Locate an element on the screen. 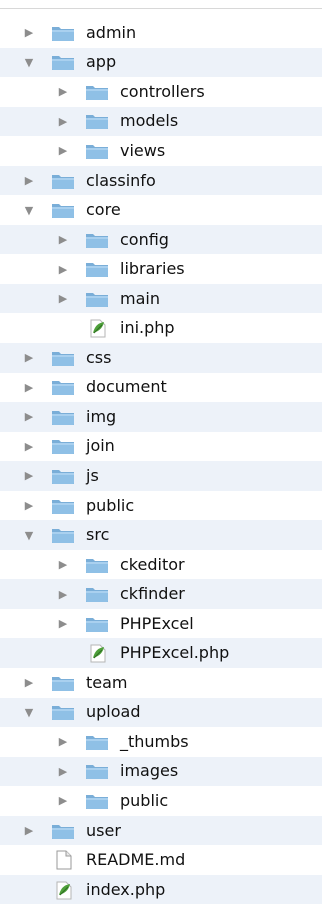 The height and width of the screenshot is (906, 322). tree-item-label: team is located at coordinates (107, 682).